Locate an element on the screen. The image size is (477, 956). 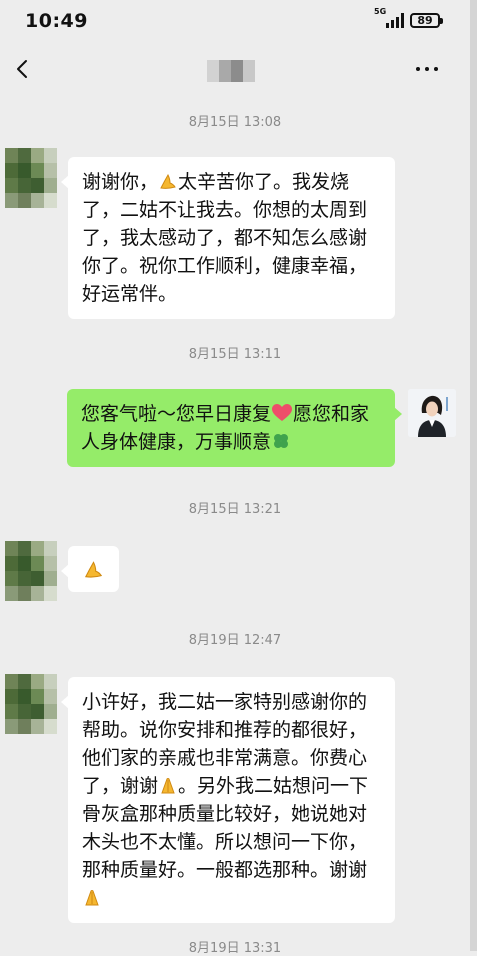
status-icons: 5G 89 is located at coordinates (408, 17).